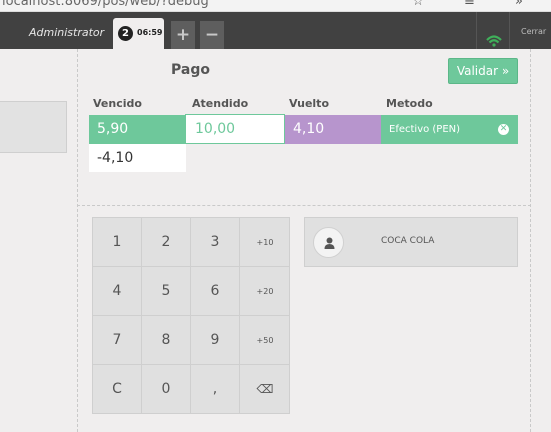 Image resolution: width=551 pixels, height=432 pixels. I want to click on key-5: 5, so click(166, 291).